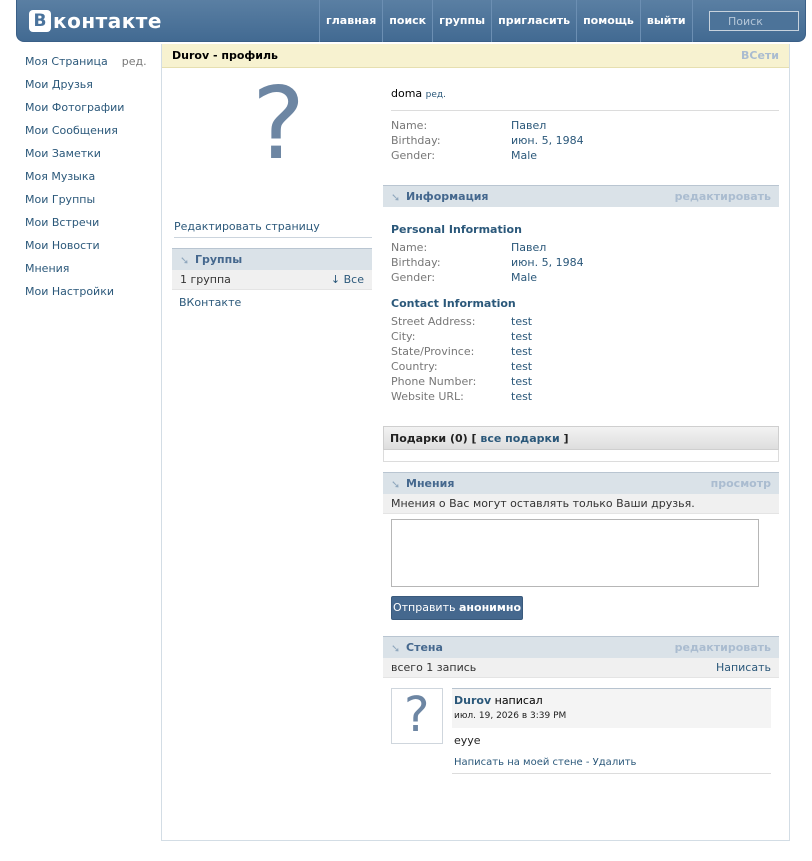 Image resolution: width=812 pixels, height=861 pixels. I want to click on sidebar-item-photos: Мои Фотографии, so click(90, 112).